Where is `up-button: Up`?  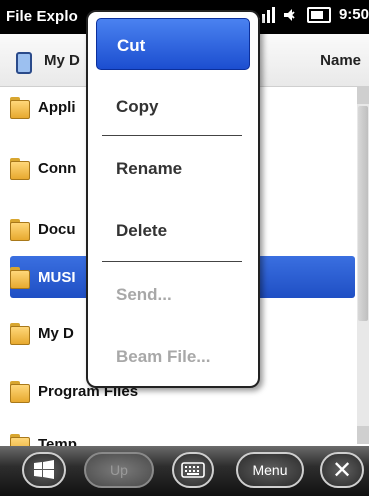 up-button: Up is located at coordinates (119, 470).